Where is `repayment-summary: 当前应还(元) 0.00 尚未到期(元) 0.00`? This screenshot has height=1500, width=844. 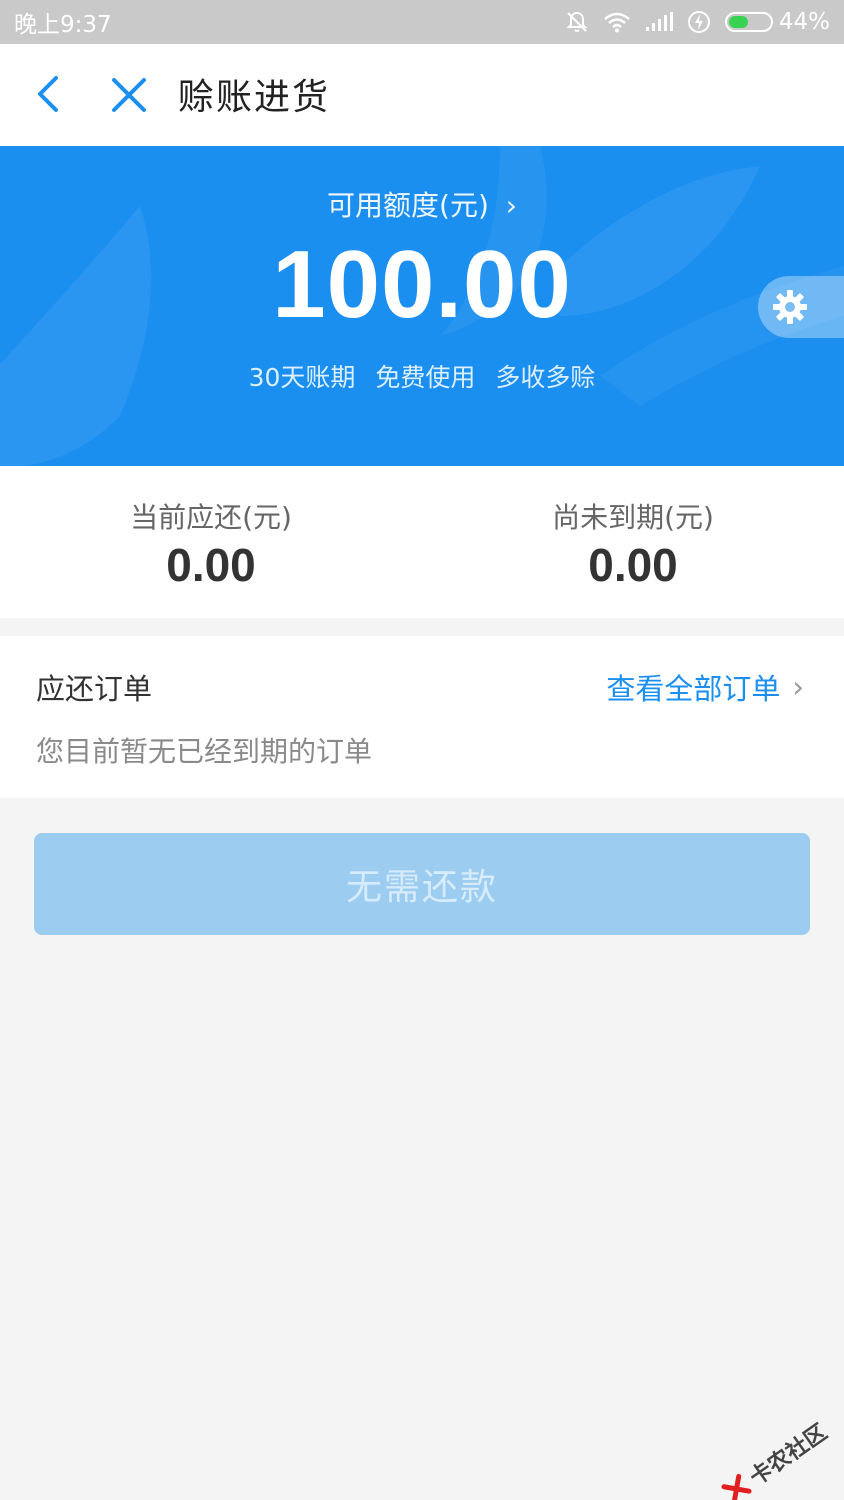 repayment-summary: 当前应还(元) 0.00 尚未到期(元) 0.00 is located at coordinates (422, 542).